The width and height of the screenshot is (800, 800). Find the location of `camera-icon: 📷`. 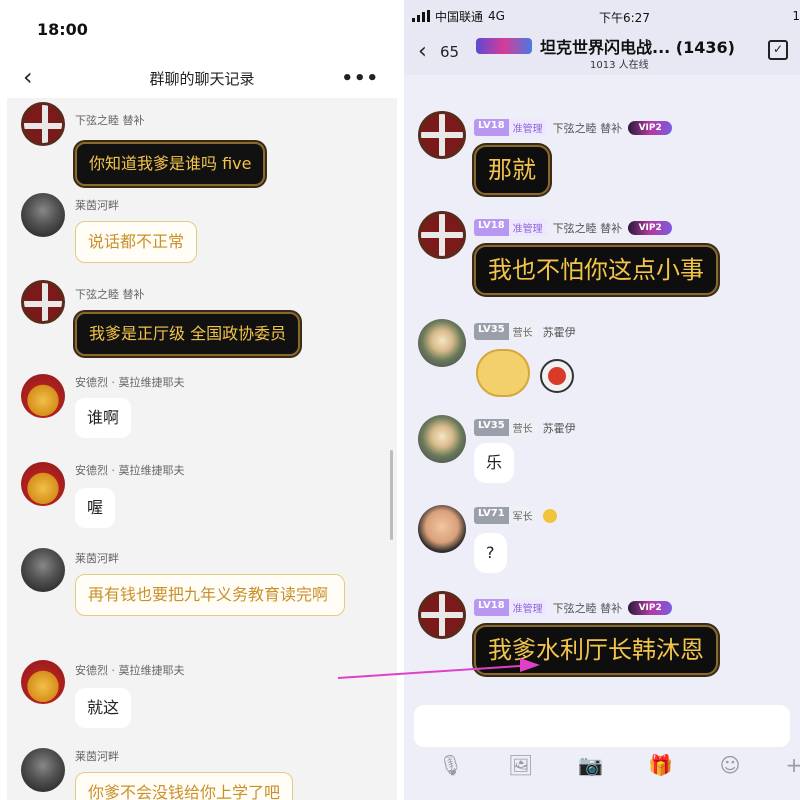

camera-icon: 📷 is located at coordinates (590, 765).